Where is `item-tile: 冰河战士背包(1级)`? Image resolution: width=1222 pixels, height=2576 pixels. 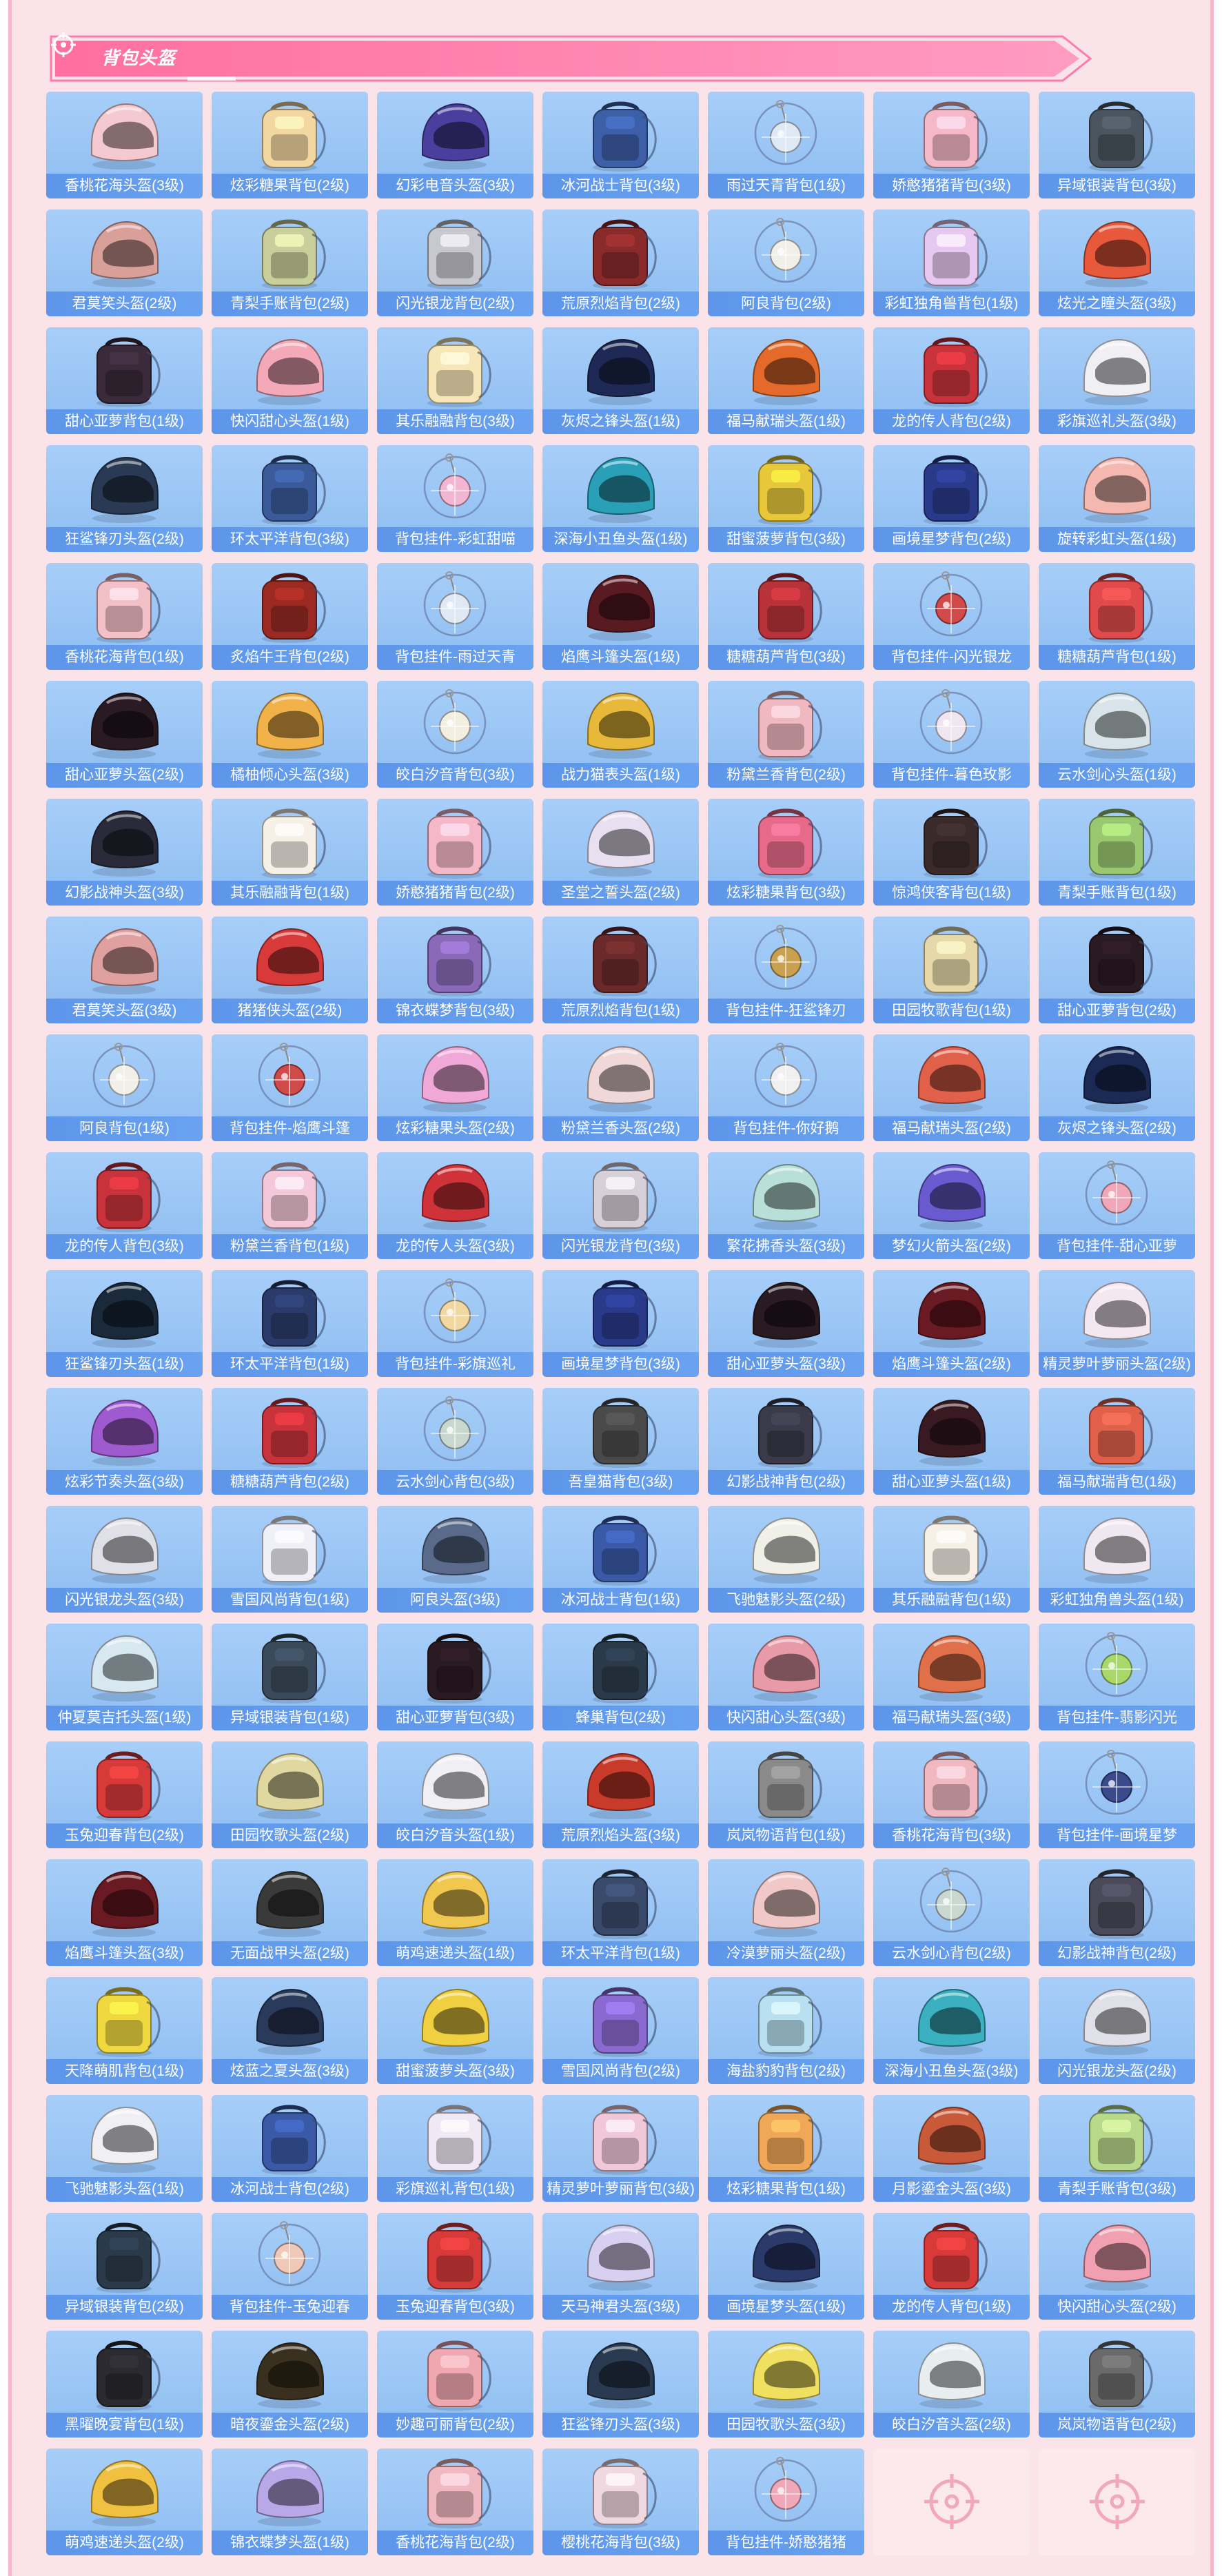 item-tile: 冰河战士背包(1级) is located at coordinates (620, 1559).